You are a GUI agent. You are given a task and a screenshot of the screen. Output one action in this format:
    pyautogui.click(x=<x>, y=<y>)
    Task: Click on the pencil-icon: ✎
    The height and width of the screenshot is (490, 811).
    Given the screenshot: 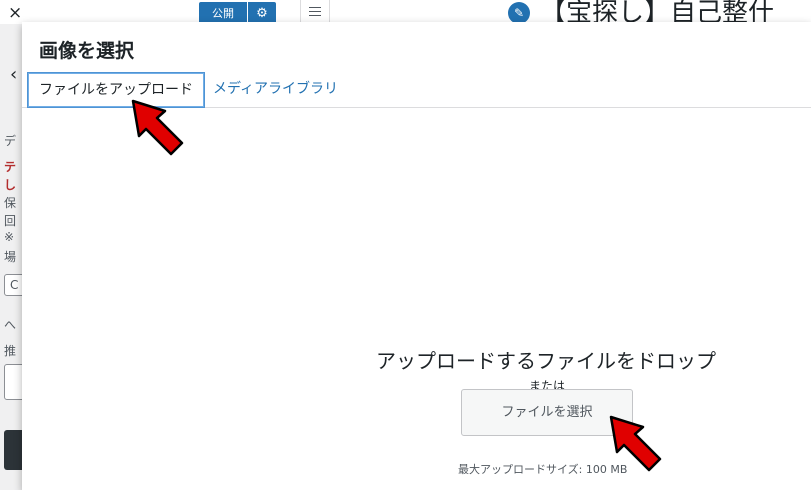 What is the action you would take?
    pyautogui.click(x=519, y=13)
    